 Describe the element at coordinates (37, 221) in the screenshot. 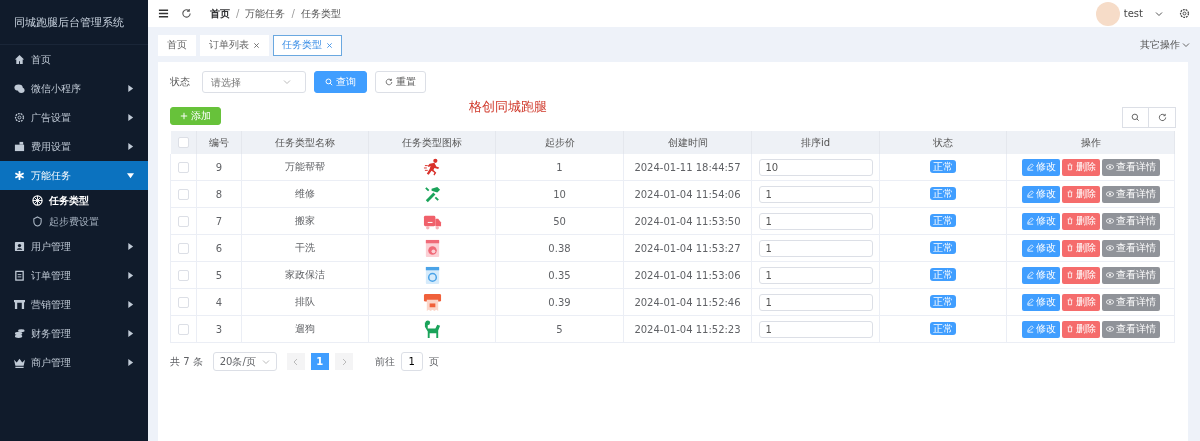

I see `shield-icon` at that location.